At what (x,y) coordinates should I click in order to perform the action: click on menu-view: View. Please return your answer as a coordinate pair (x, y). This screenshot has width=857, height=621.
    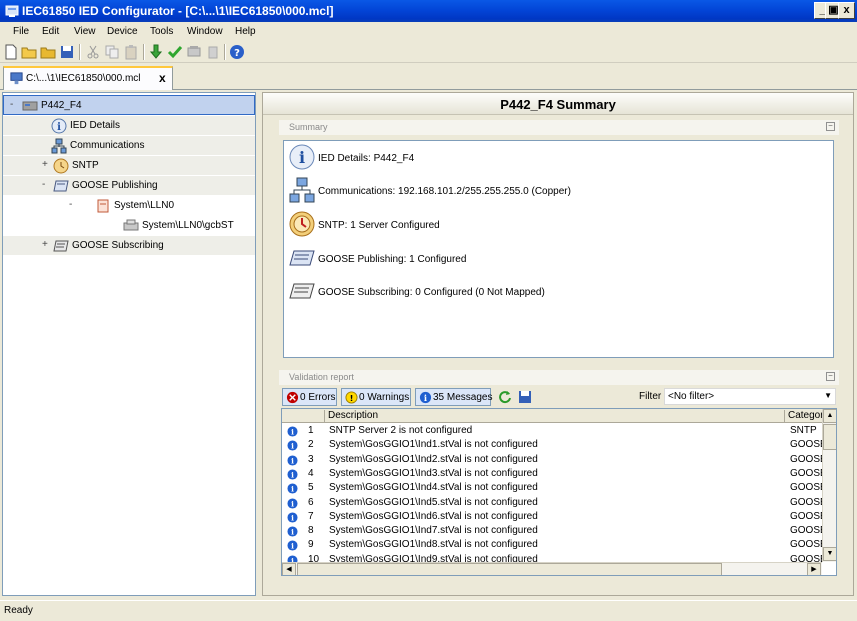
    Looking at the image, I should click on (85, 31).